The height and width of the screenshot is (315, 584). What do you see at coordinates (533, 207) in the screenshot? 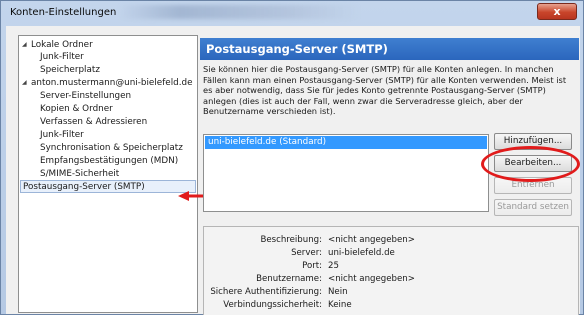
I see `set-default-button: Standard setzen` at bounding box center [533, 207].